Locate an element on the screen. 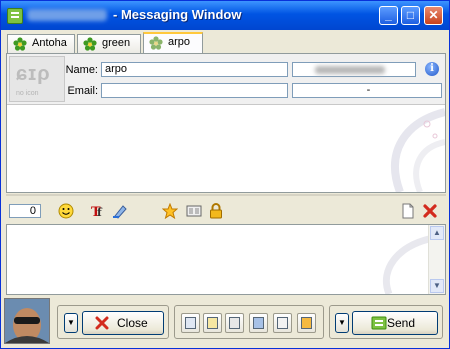  tab-label: green is located at coordinates (116, 43).